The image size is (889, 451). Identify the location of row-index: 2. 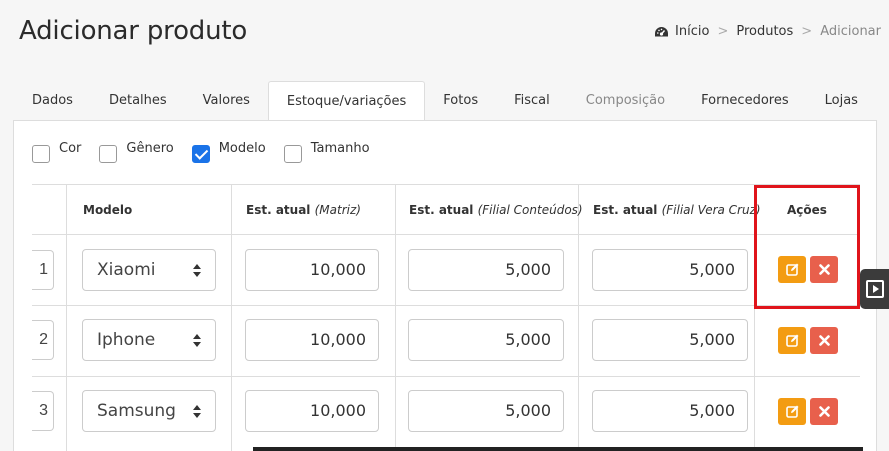
(43, 340).